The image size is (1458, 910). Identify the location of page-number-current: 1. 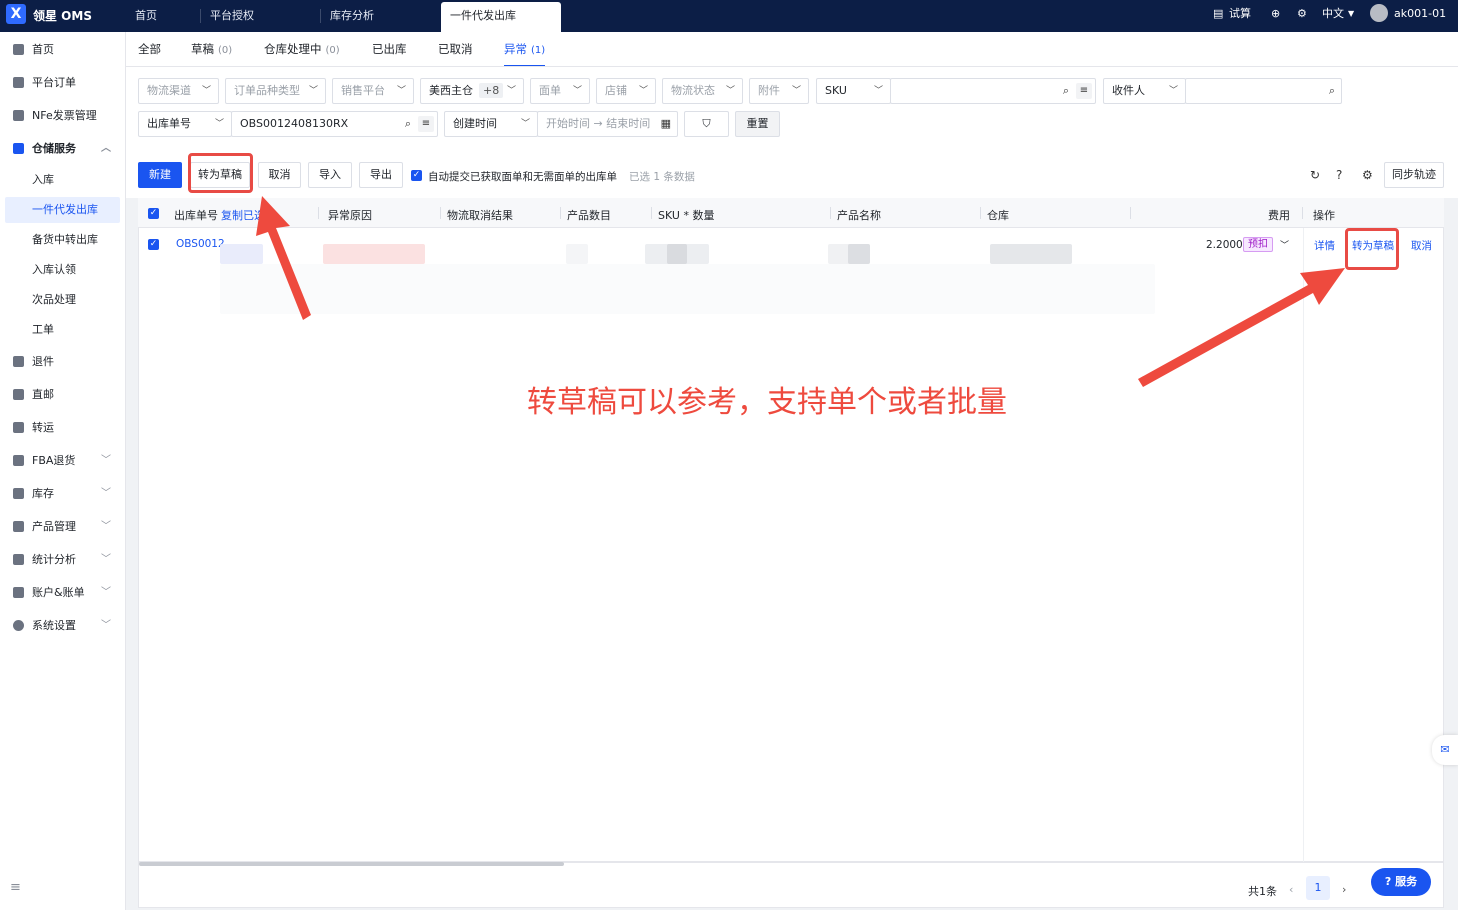
(1318, 888).